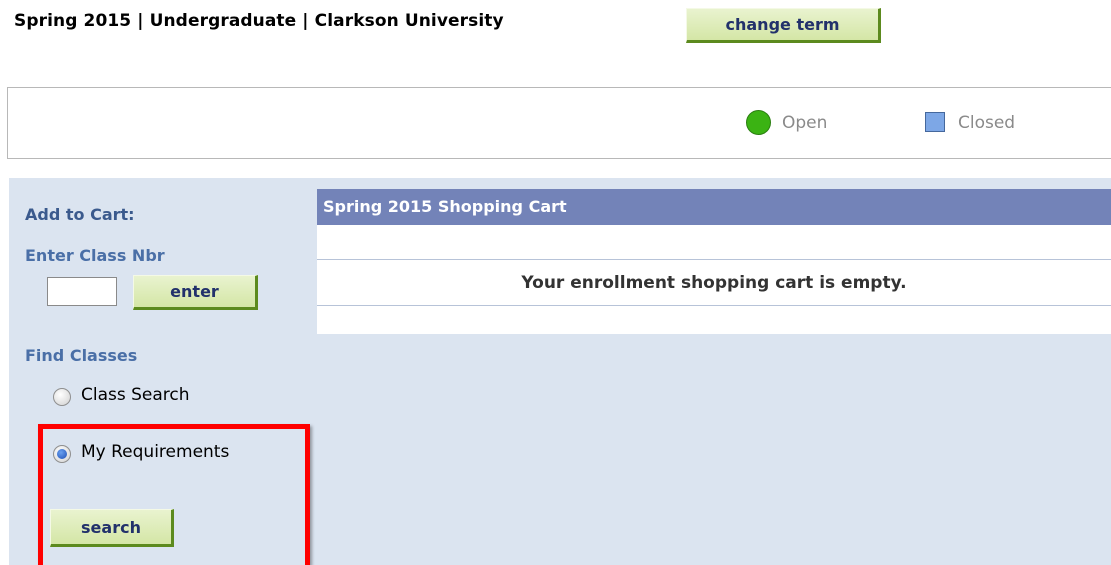  Describe the element at coordinates (758, 122) in the screenshot. I see `open-circle-icon` at that location.